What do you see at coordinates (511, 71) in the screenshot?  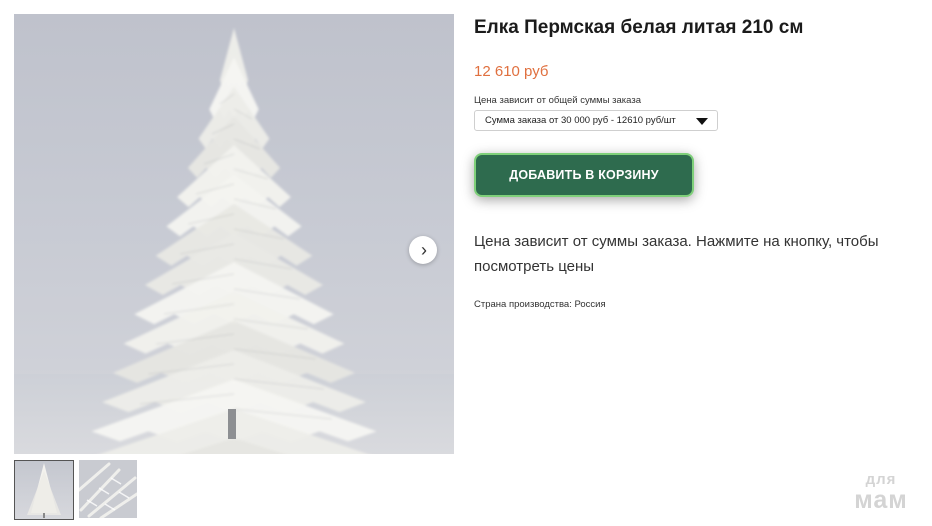 I see `product-price: 12 610 руб` at bounding box center [511, 71].